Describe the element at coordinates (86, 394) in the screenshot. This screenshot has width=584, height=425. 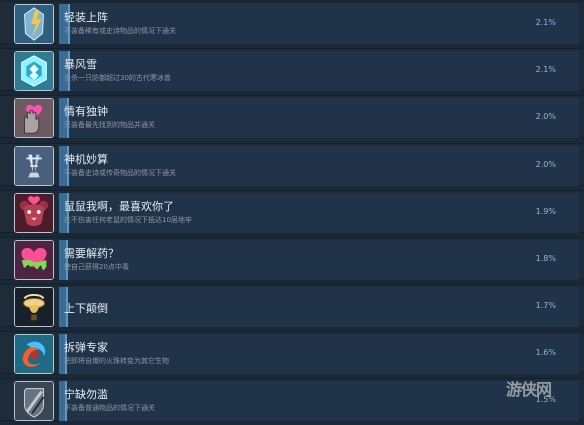
I see `achievement-title: 宁缺勿滥` at that location.